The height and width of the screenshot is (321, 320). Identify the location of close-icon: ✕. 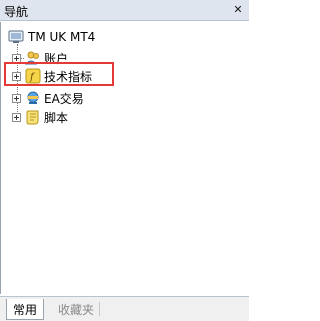
(238, 10).